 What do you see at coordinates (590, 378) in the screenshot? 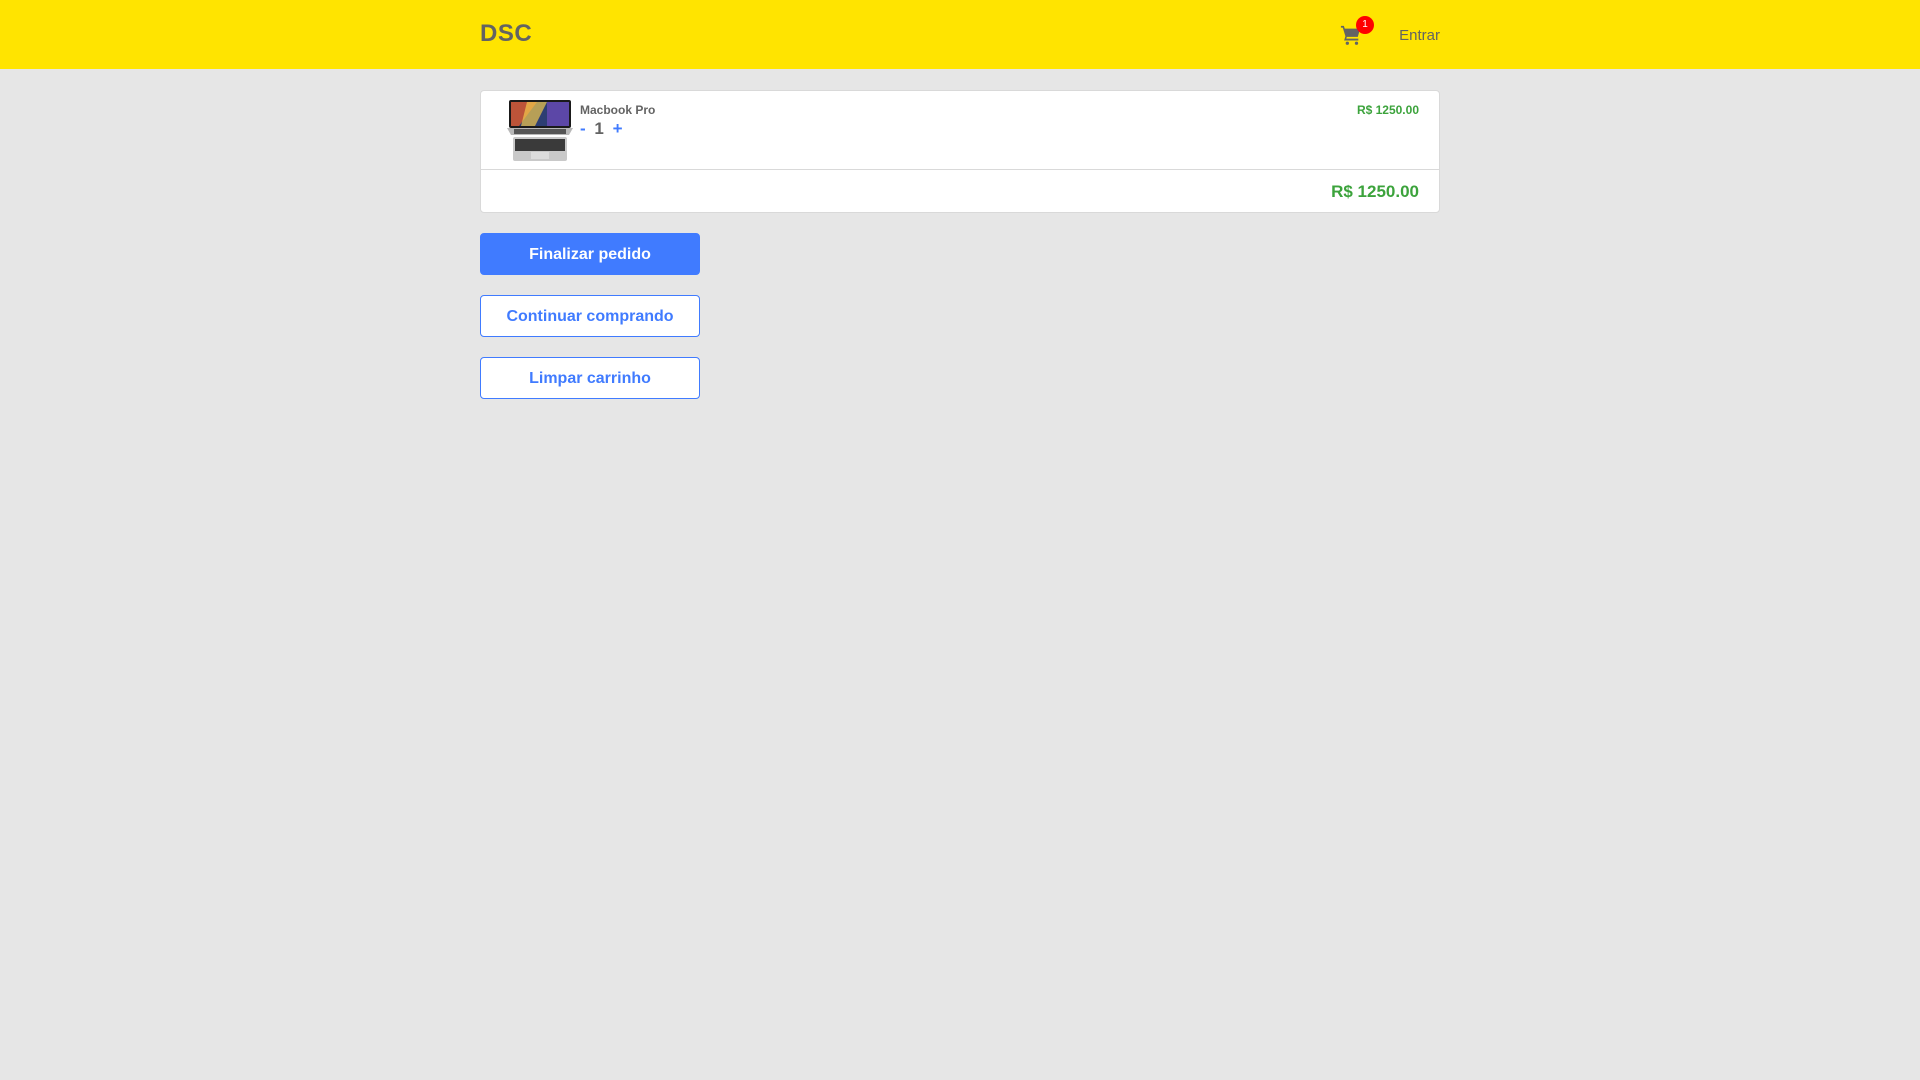
I see `clear-cart-button: Limpar carrinho` at bounding box center [590, 378].